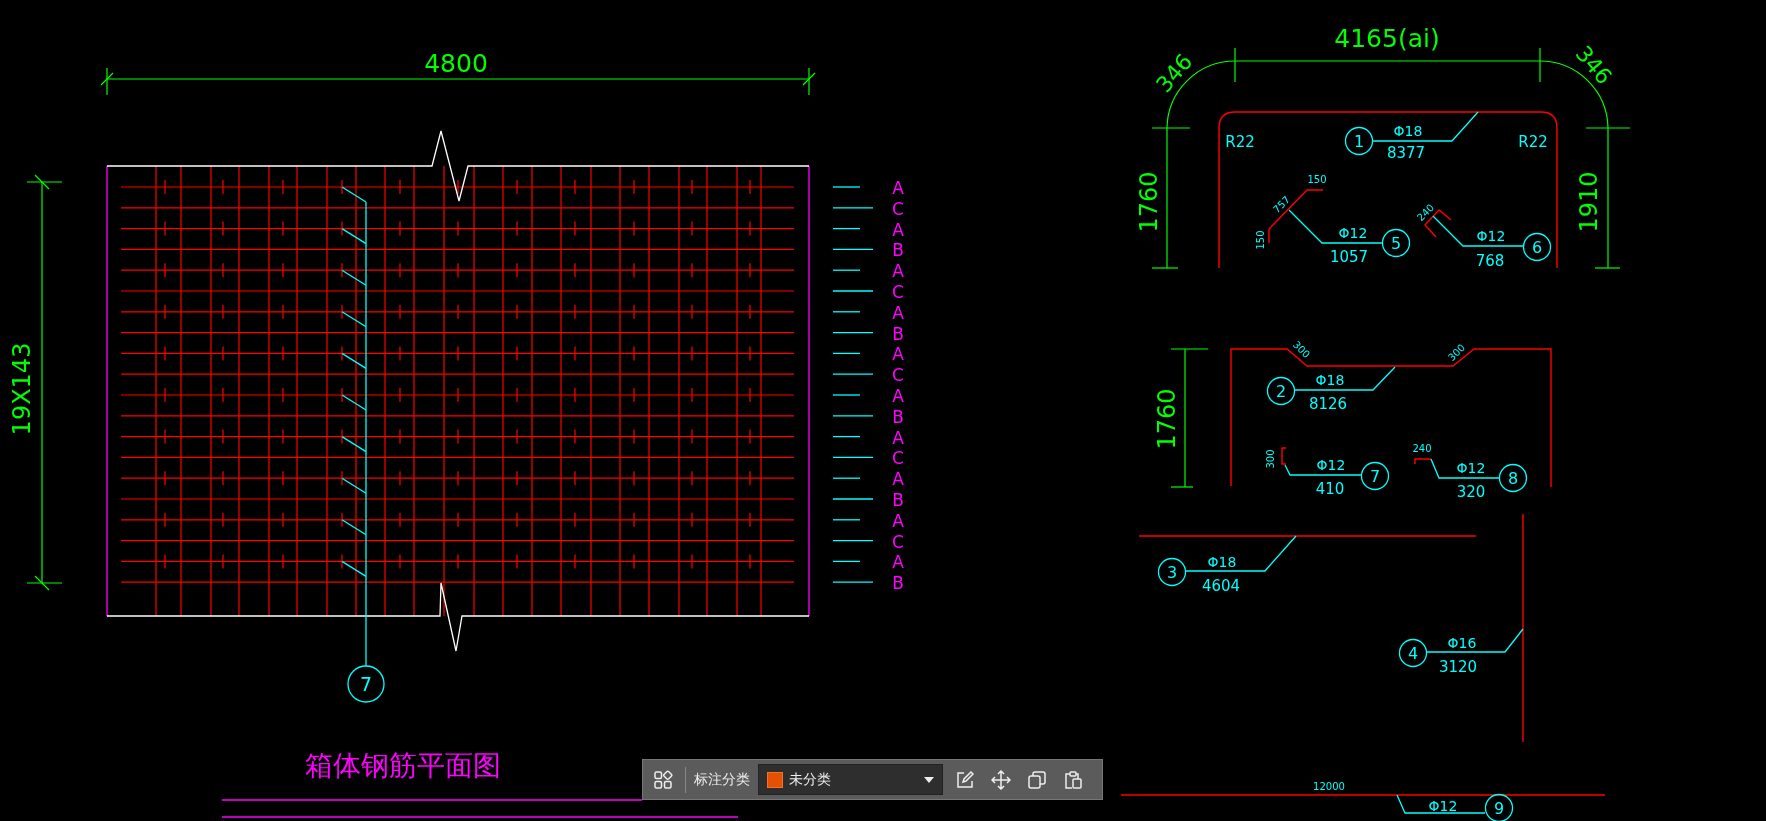  I want to click on bar-length: 4604, so click(1221, 586).